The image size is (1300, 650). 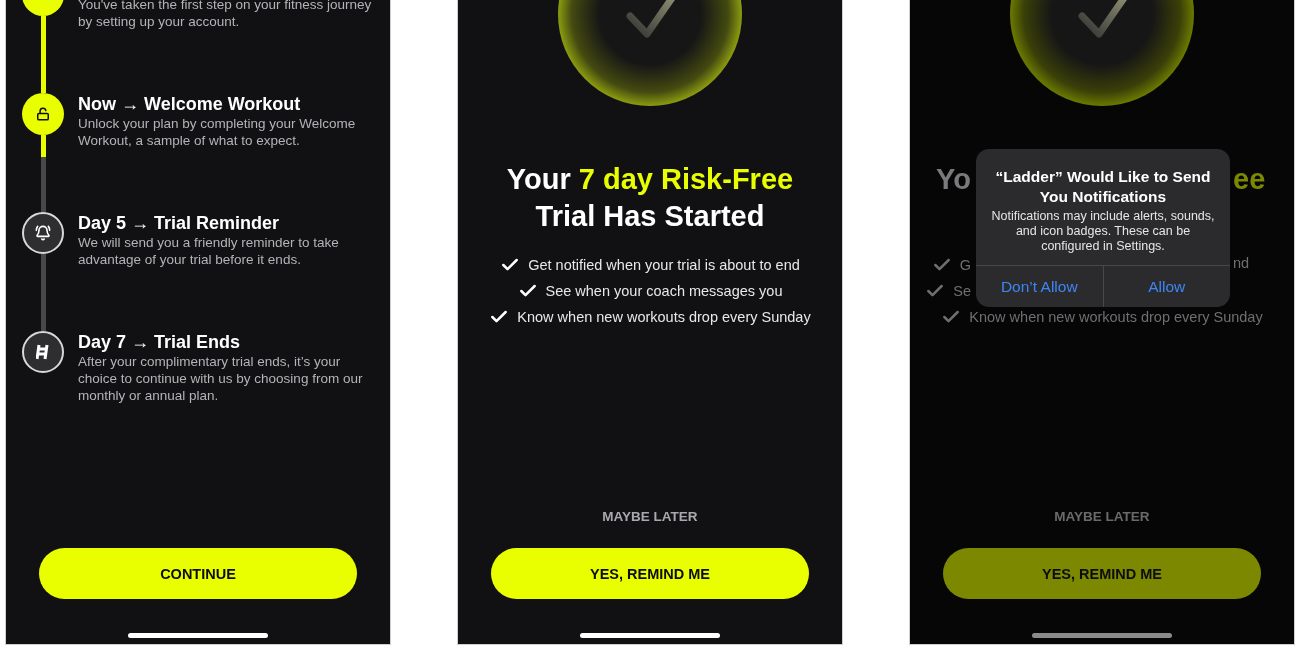 What do you see at coordinates (650, 216) in the screenshot?
I see `headline-text: Trial Has Started` at bounding box center [650, 216].